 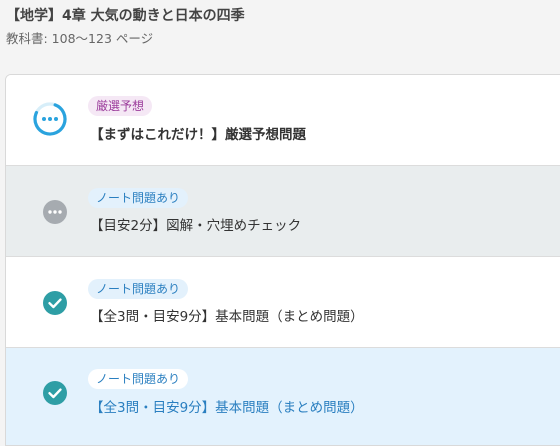 What do you see at coordinates (55, 212) in the screenshot?
I see `more-dots-icon` at bounding box center [55, 212].